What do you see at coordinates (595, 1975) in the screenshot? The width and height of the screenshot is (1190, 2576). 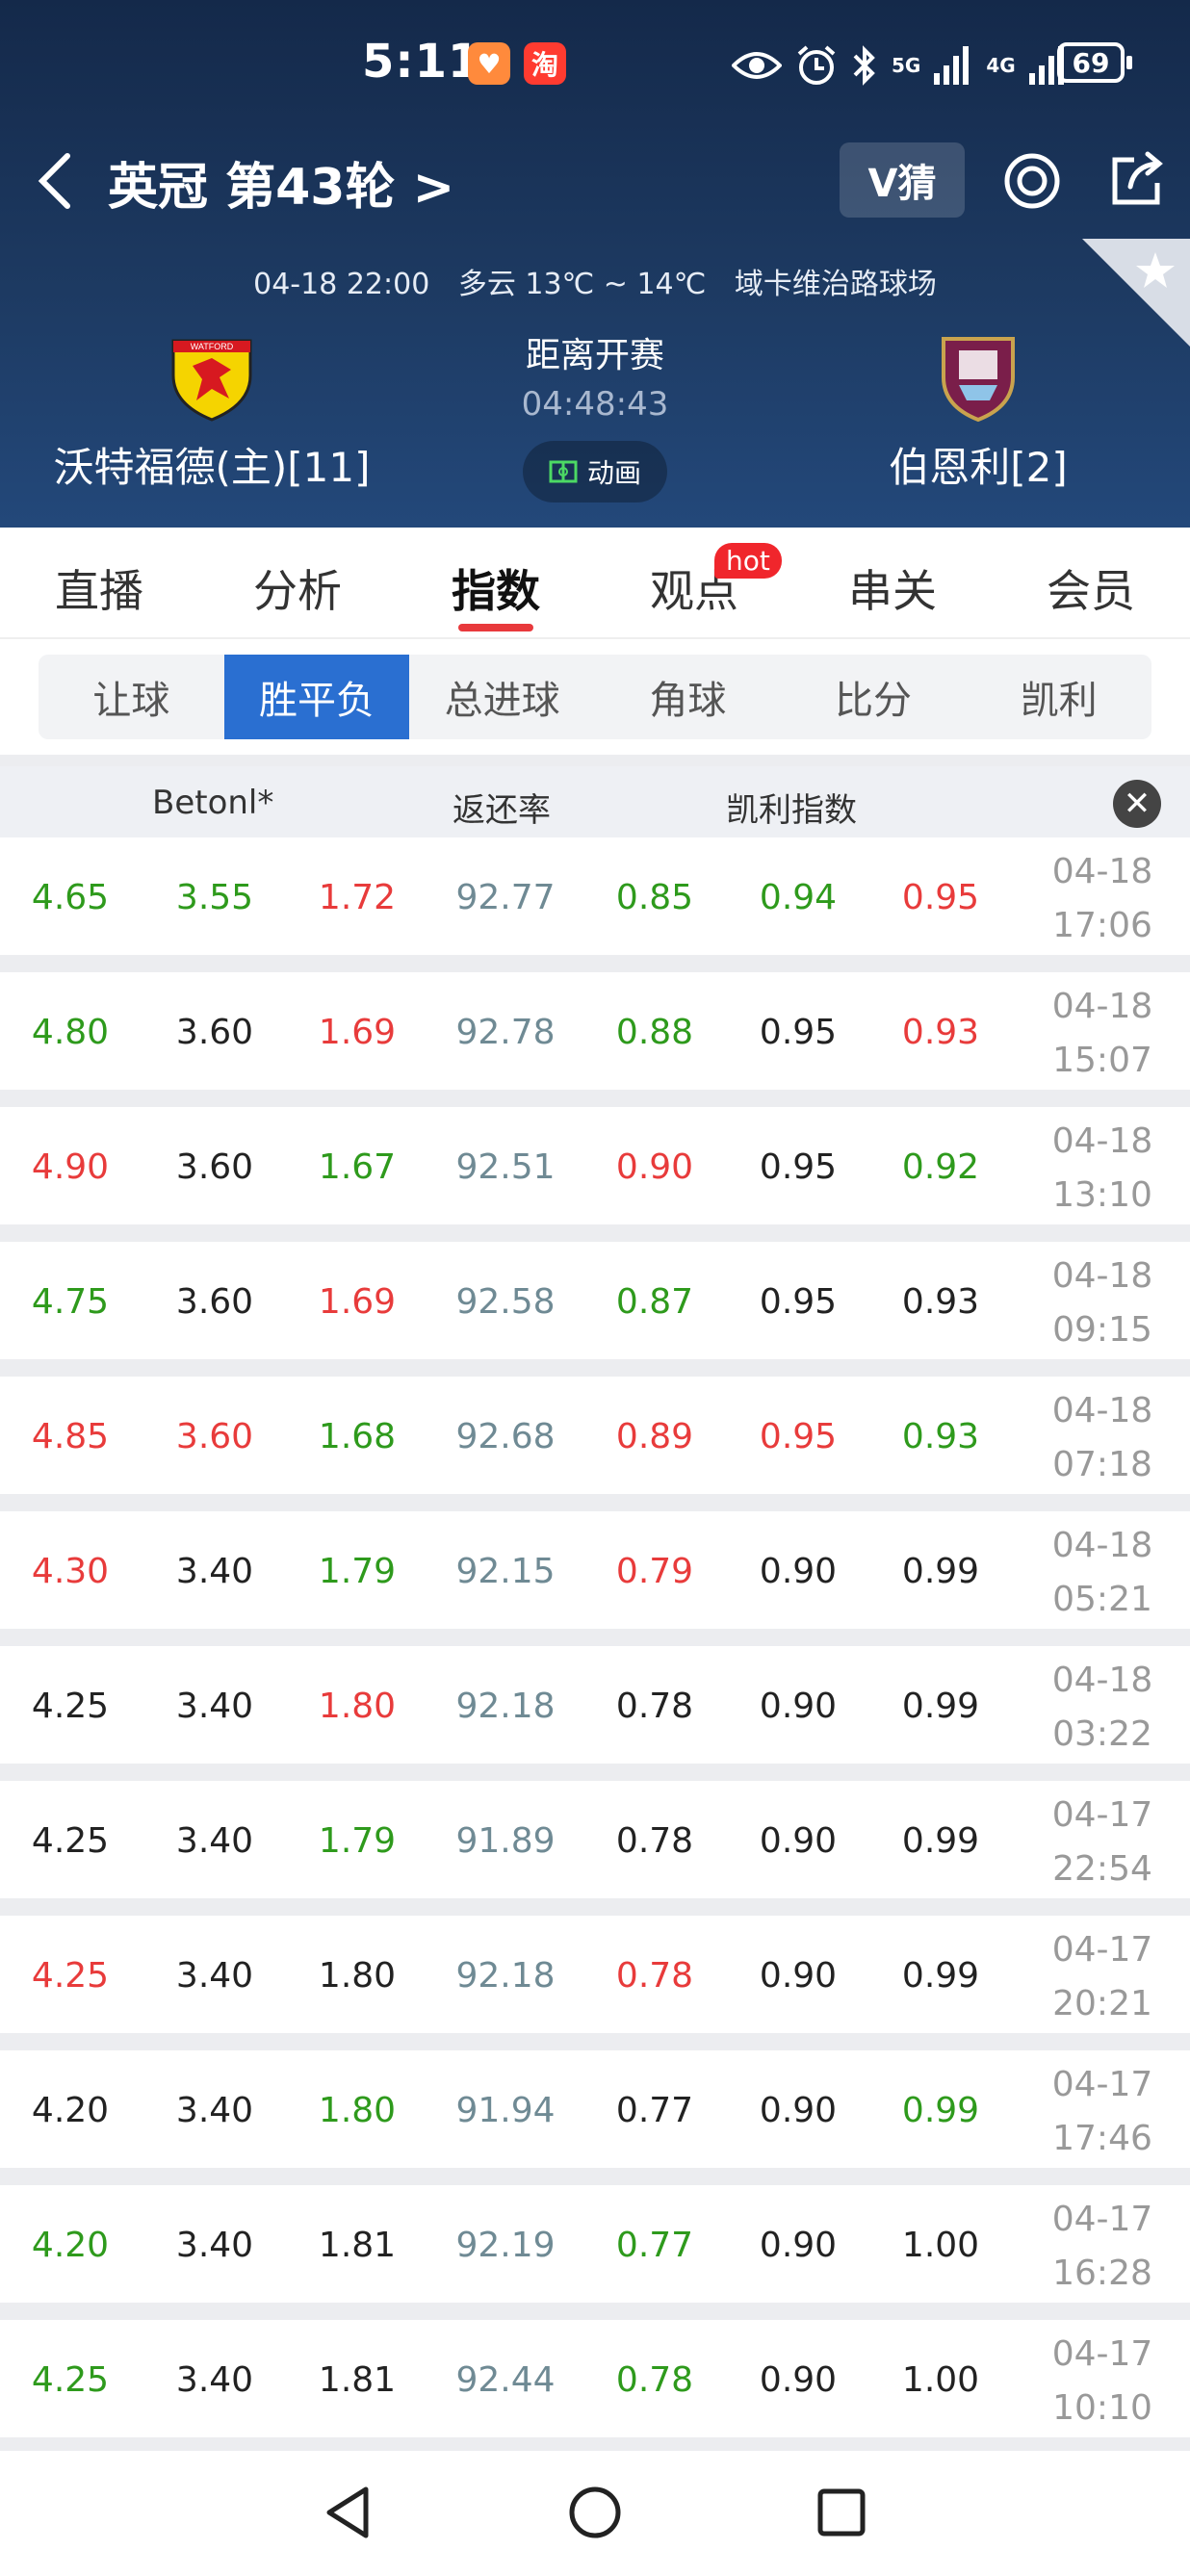 I see `table-row: 4.25 3.40 1.80 92.18 0.78 0.90 0.99 04-17 20:21` at bounding box center [595, 1975].